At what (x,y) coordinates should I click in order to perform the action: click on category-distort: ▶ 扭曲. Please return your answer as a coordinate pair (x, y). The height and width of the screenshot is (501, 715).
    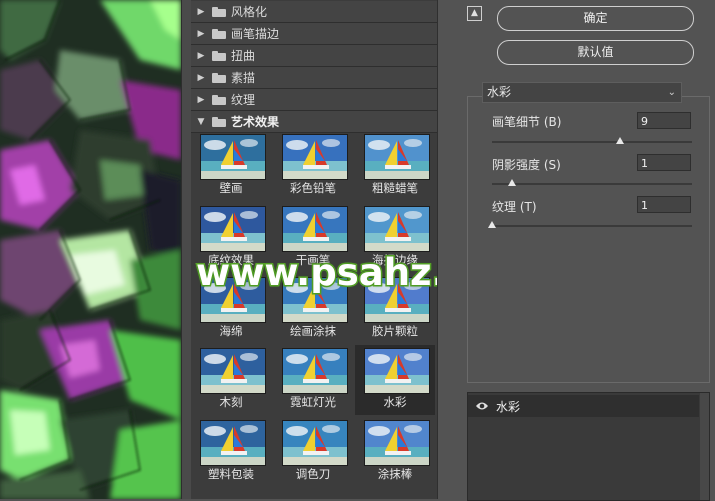
    Looking at the image, I should click on (314, 56).